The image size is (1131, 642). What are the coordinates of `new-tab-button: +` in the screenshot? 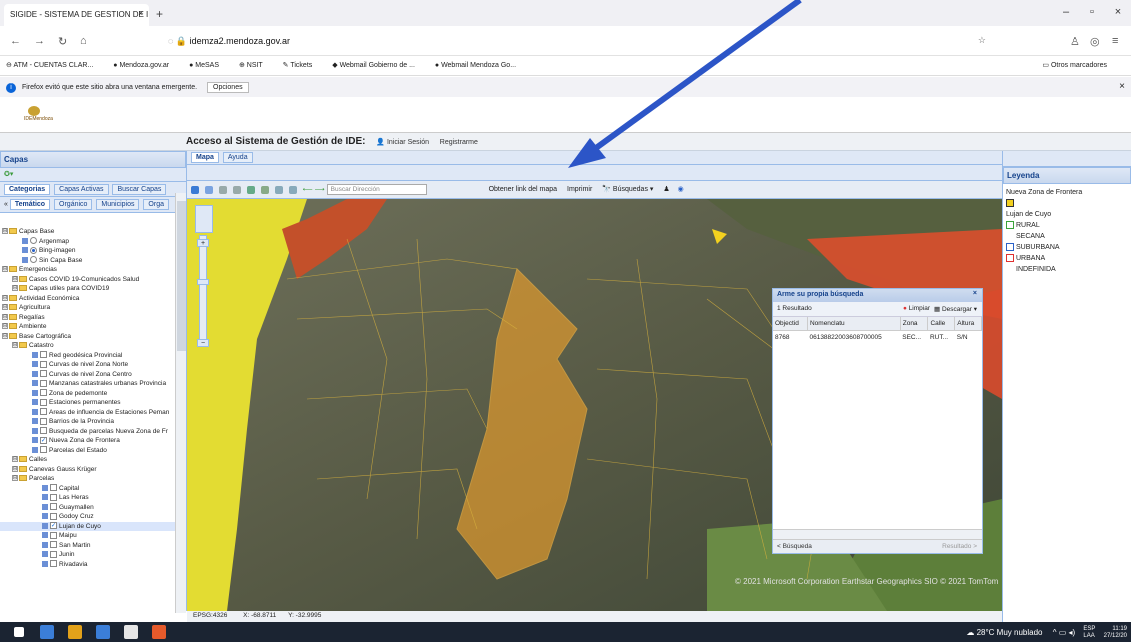 It's located at (159, 14).